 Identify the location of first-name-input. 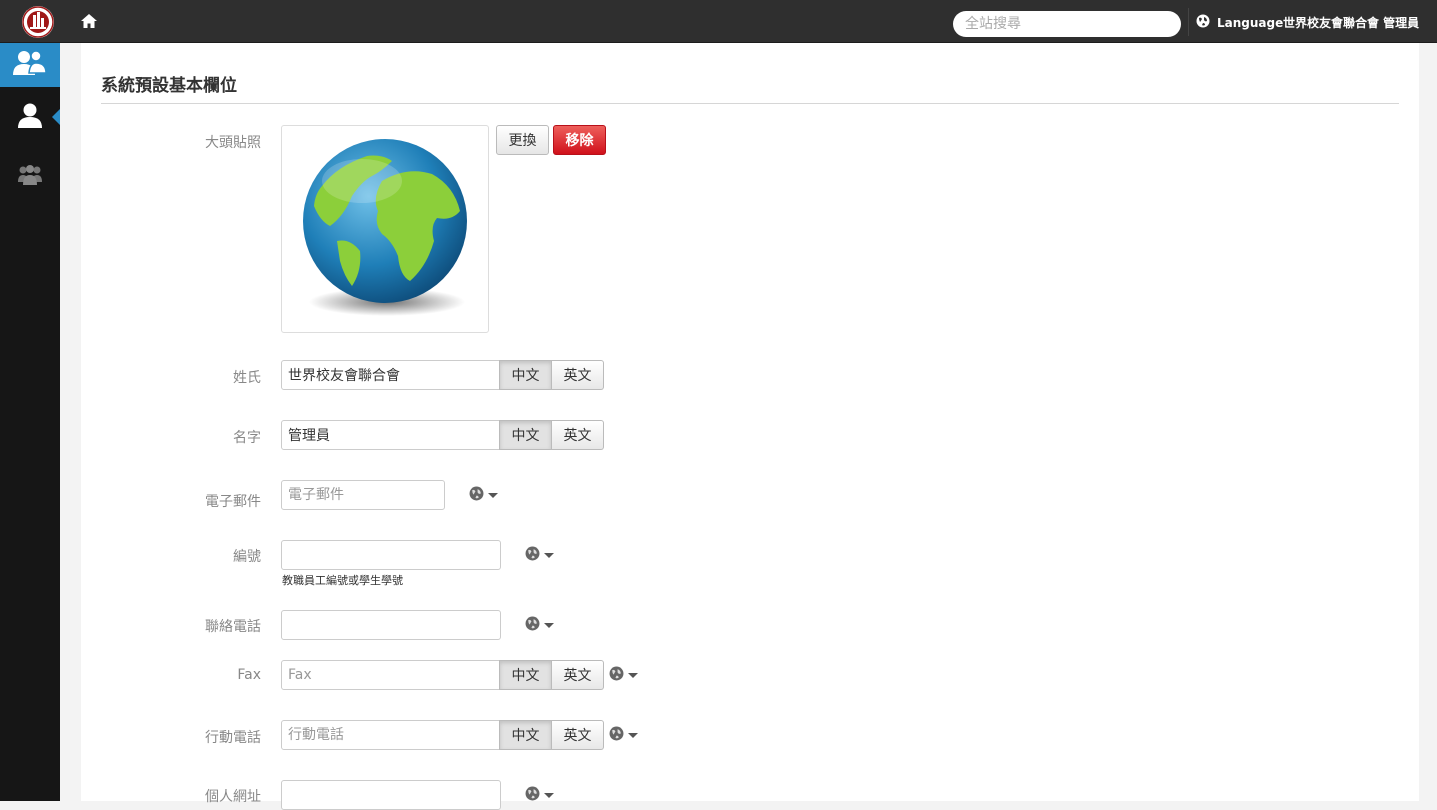
(390, 435).